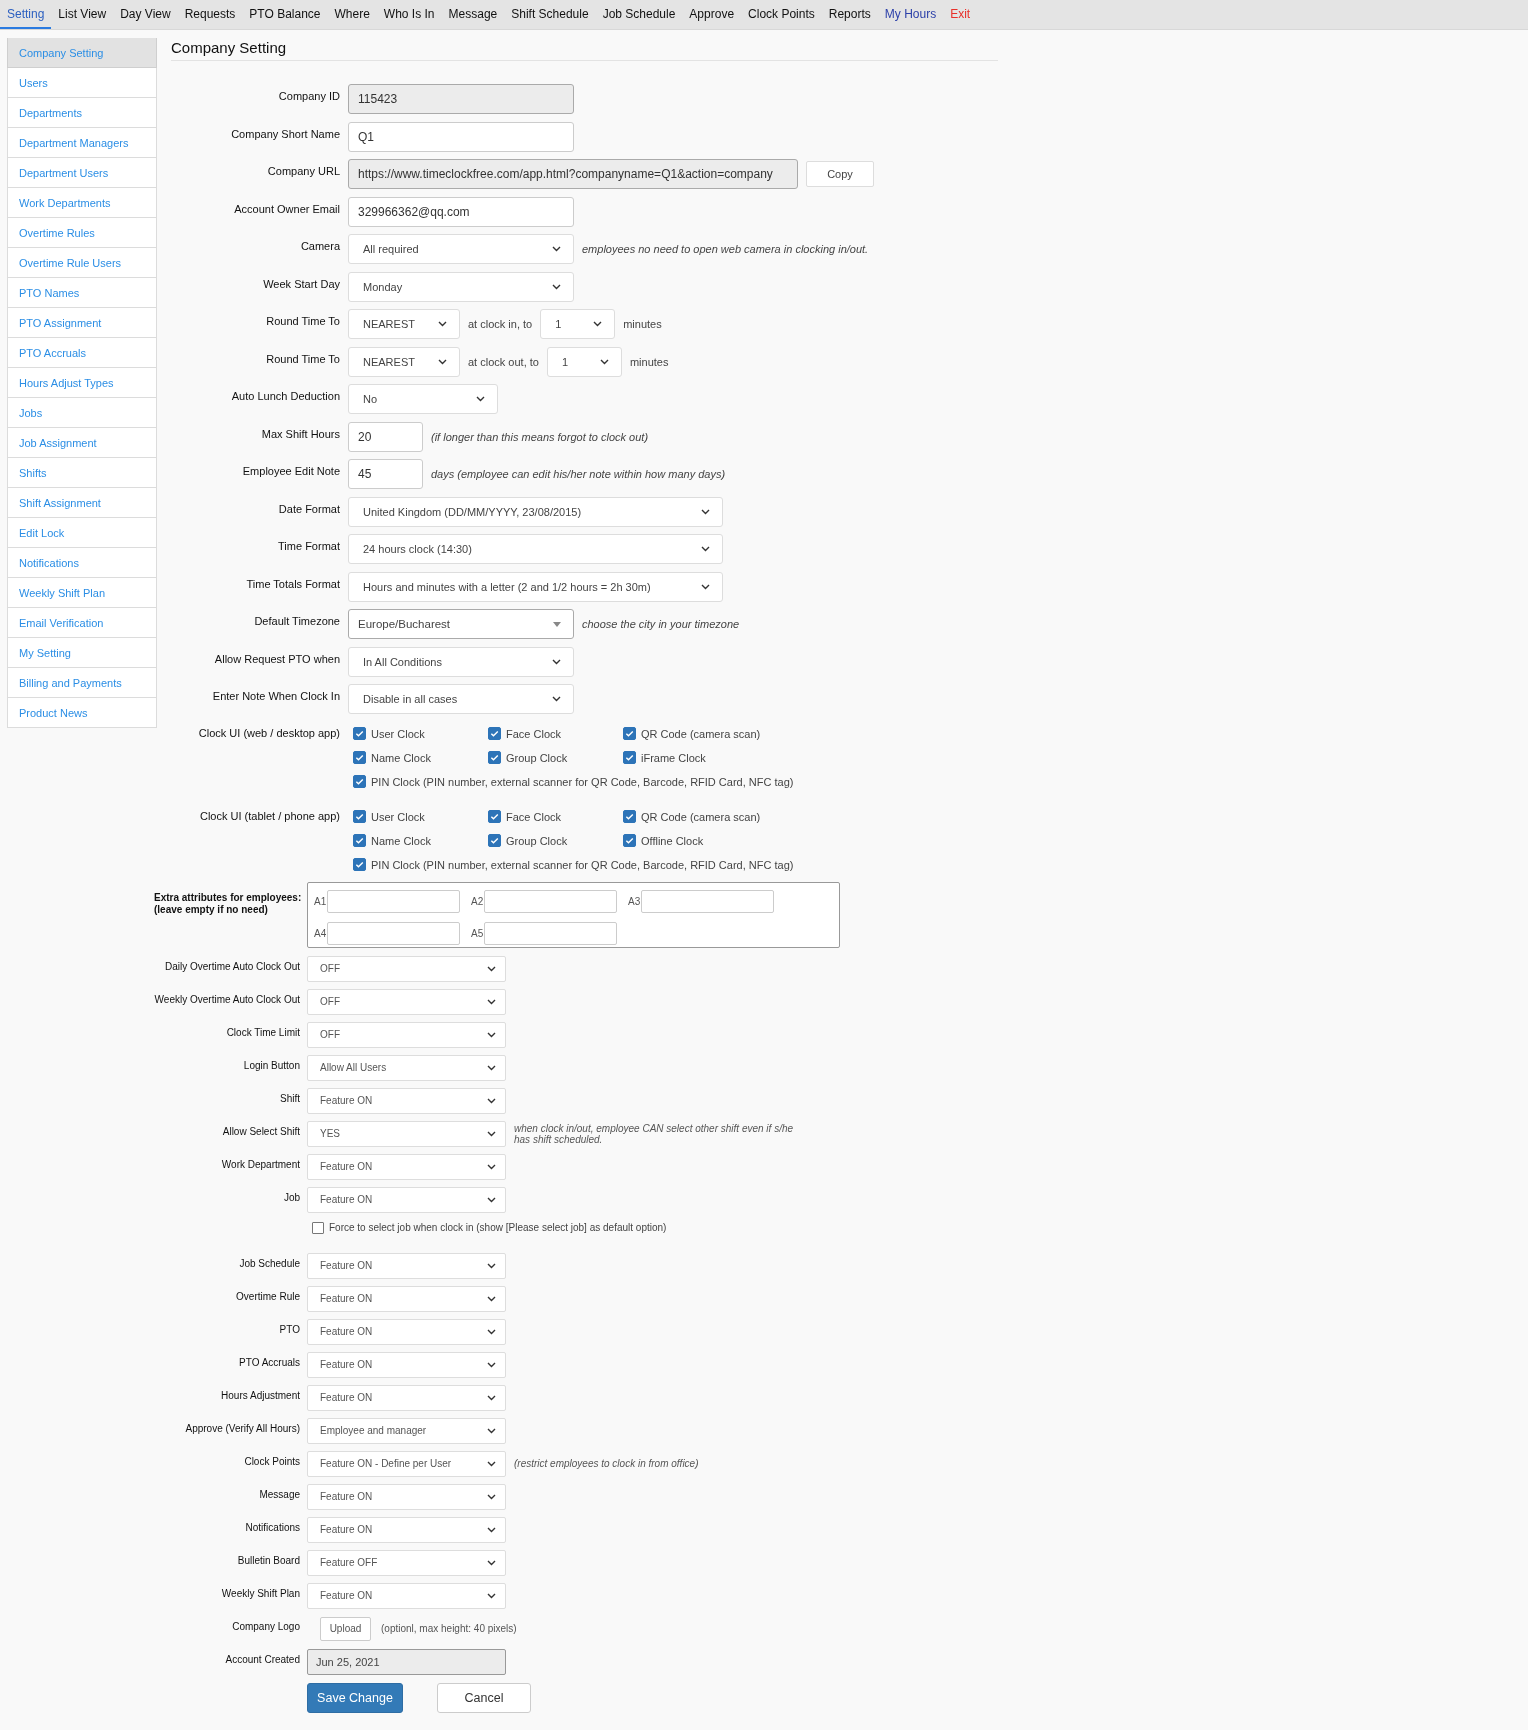 The height and width of the screenshot is (1730, 1528). Describe the element at coordinates (82, 293) in the screenshot. I see `sidebar-item: PTO Names` at that location.